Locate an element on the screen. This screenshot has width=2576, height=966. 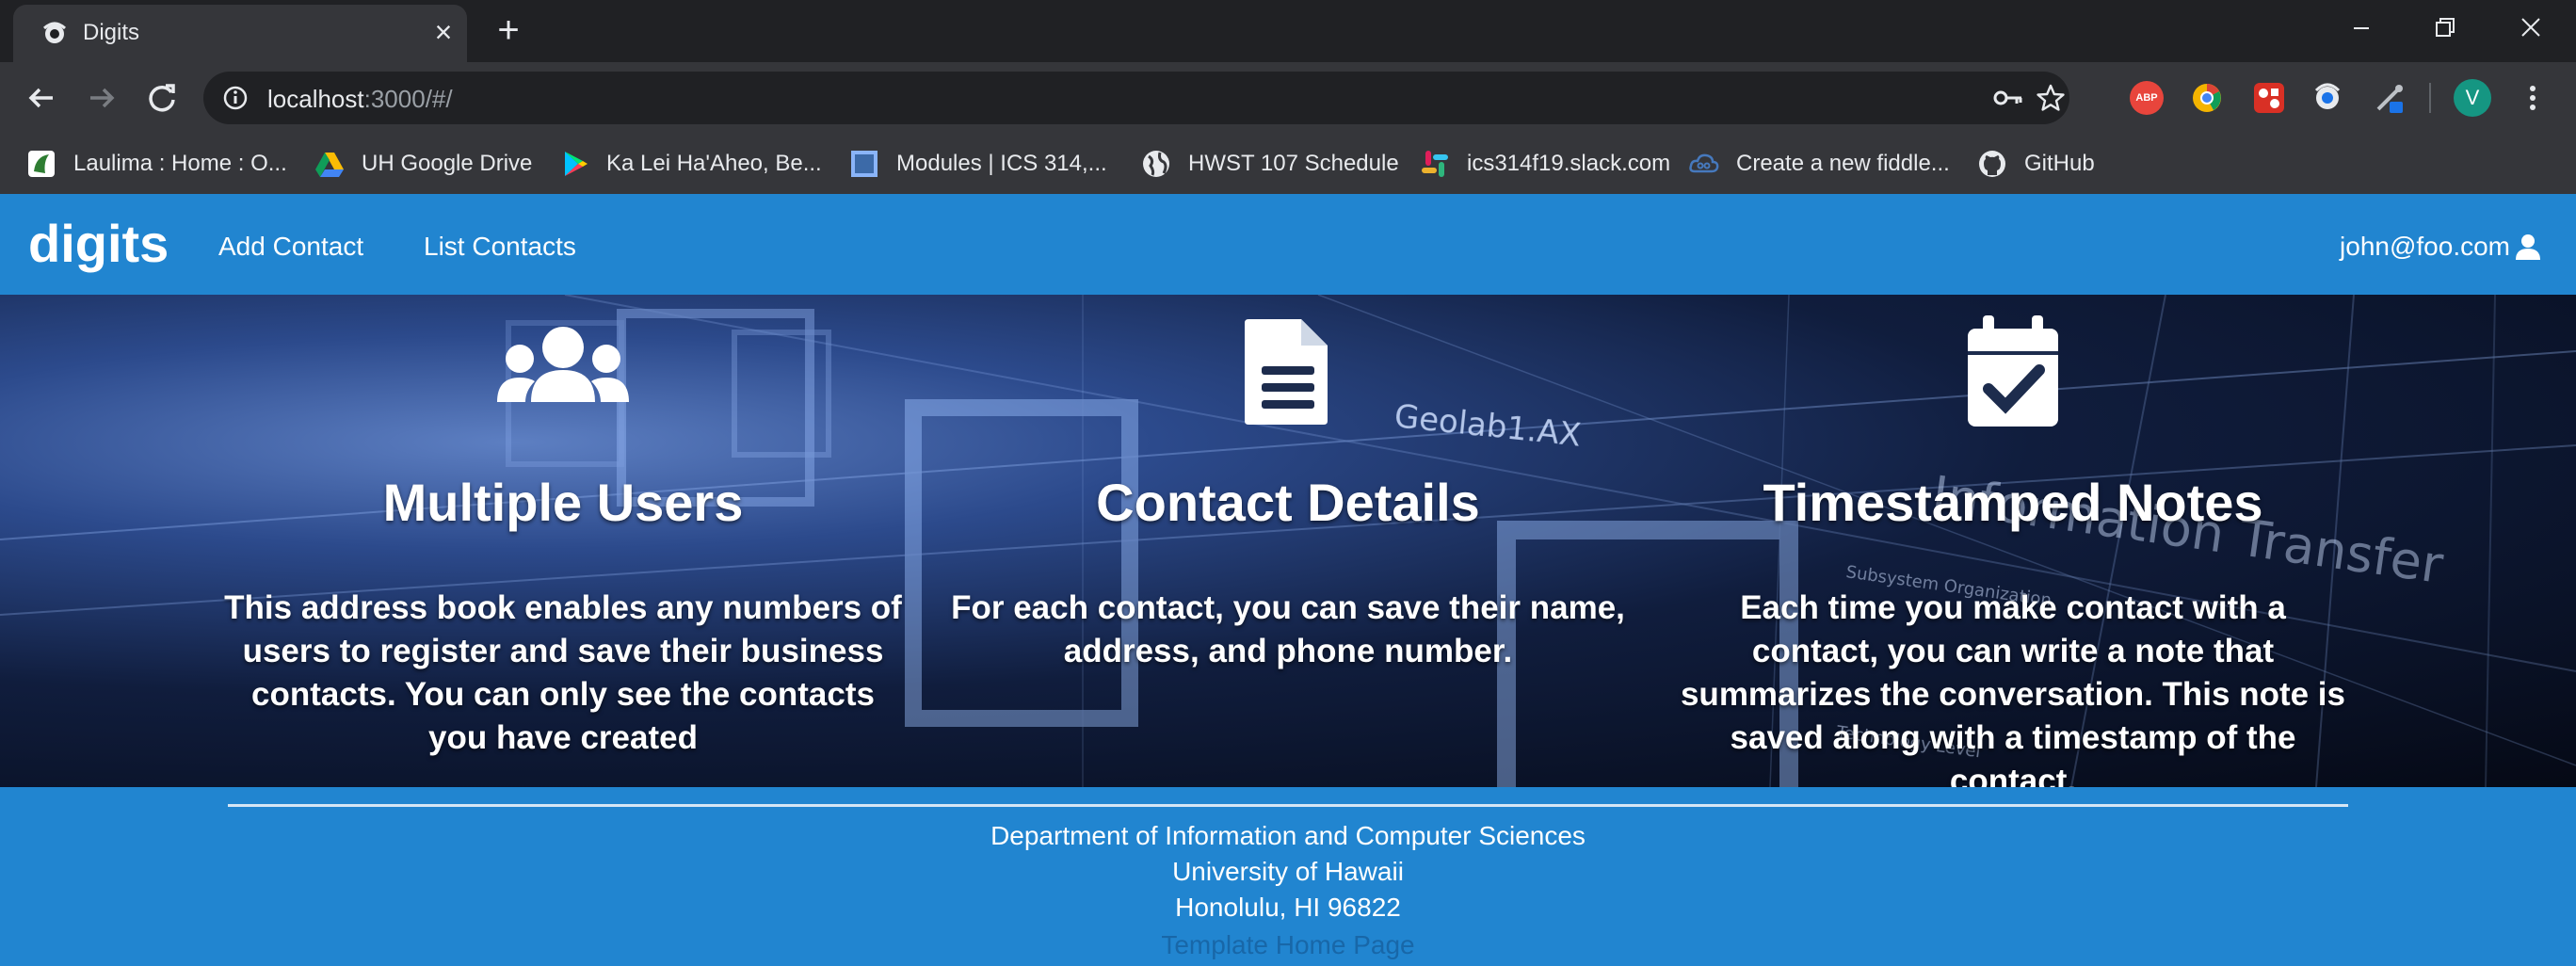
window-close-icon is located at coordinates (2530, 28).